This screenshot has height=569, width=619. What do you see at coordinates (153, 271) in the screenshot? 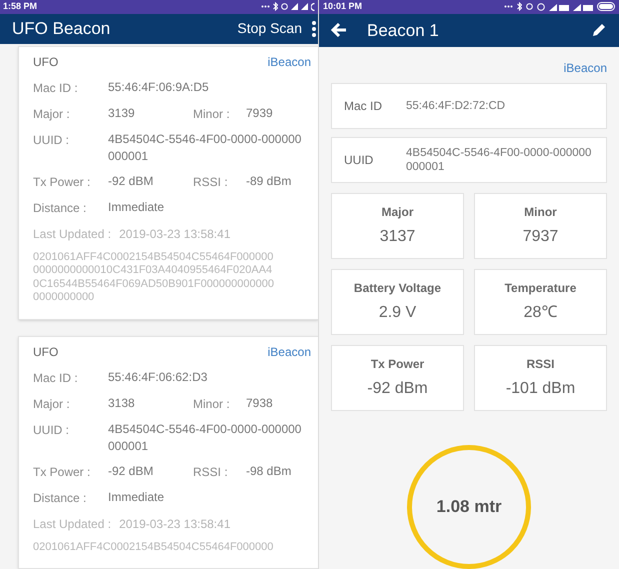
I see `raw-data-line: 0000000000010C431F03A4040955464F020AA4` at bounding box center [153, 271].